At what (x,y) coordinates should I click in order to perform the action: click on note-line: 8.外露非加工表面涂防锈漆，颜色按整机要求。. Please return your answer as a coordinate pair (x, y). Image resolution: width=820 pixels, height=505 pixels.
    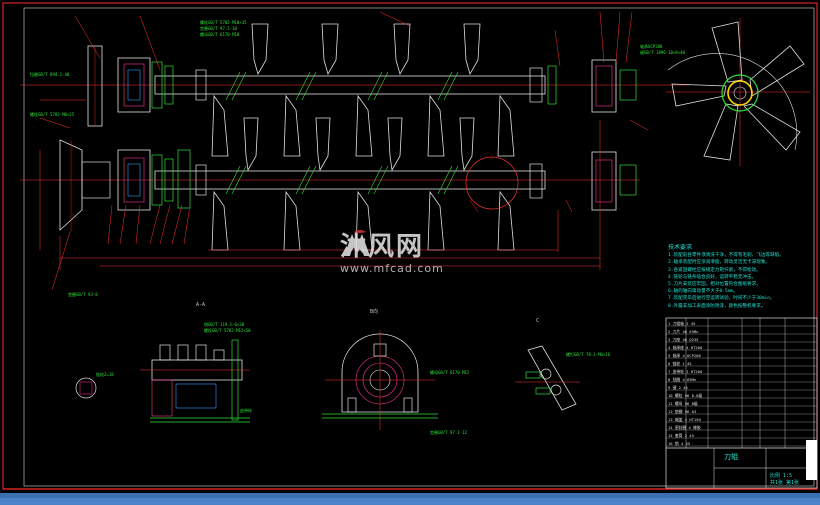
    Looking at the image, I should click on (717, 306).